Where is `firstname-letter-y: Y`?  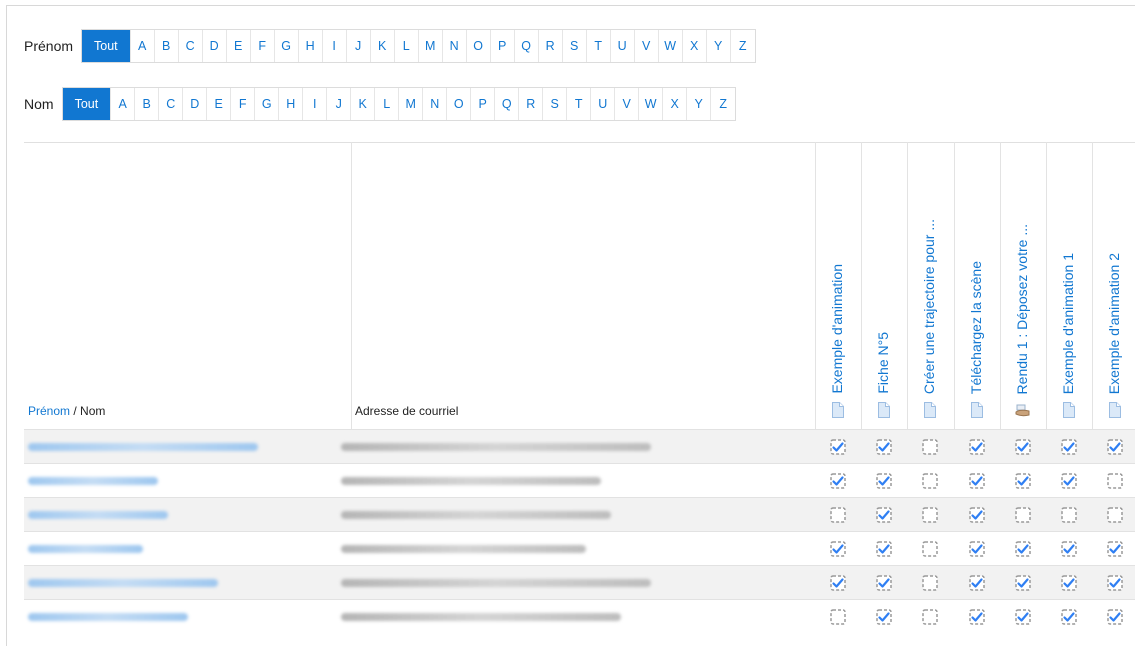
firstname-letter-y: Y is located at coordinates (719, 46).